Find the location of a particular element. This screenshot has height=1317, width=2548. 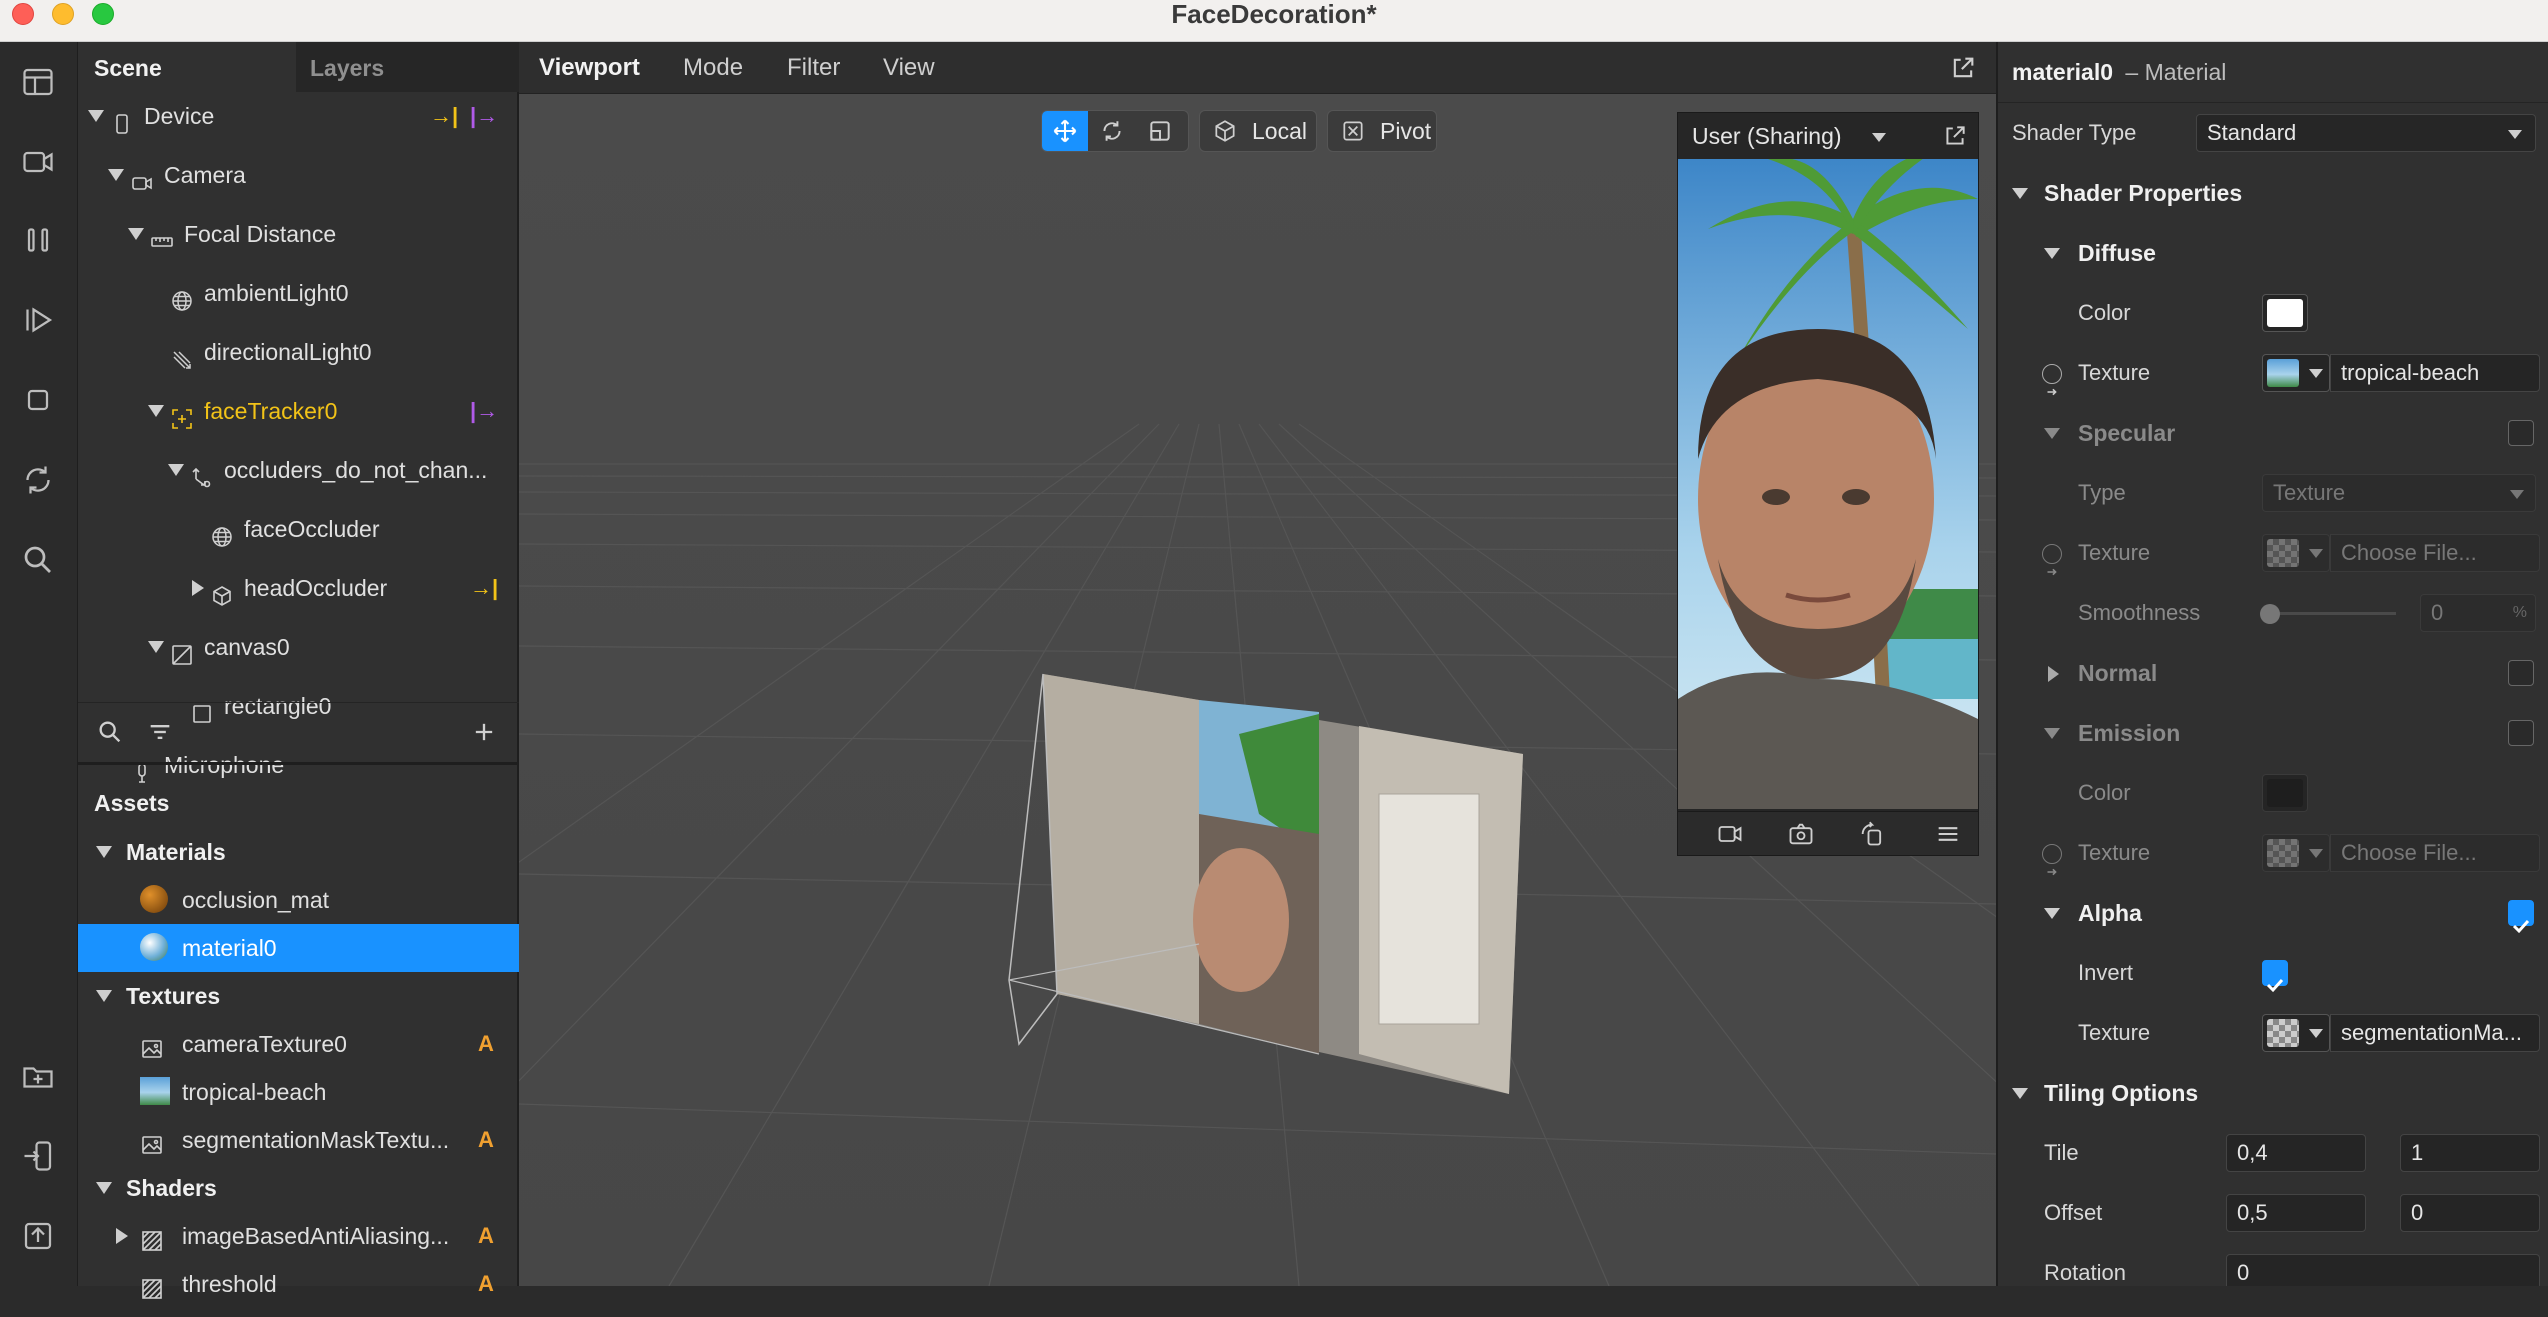

device-patch-icon: |→ is located at coordinates (484, 116).